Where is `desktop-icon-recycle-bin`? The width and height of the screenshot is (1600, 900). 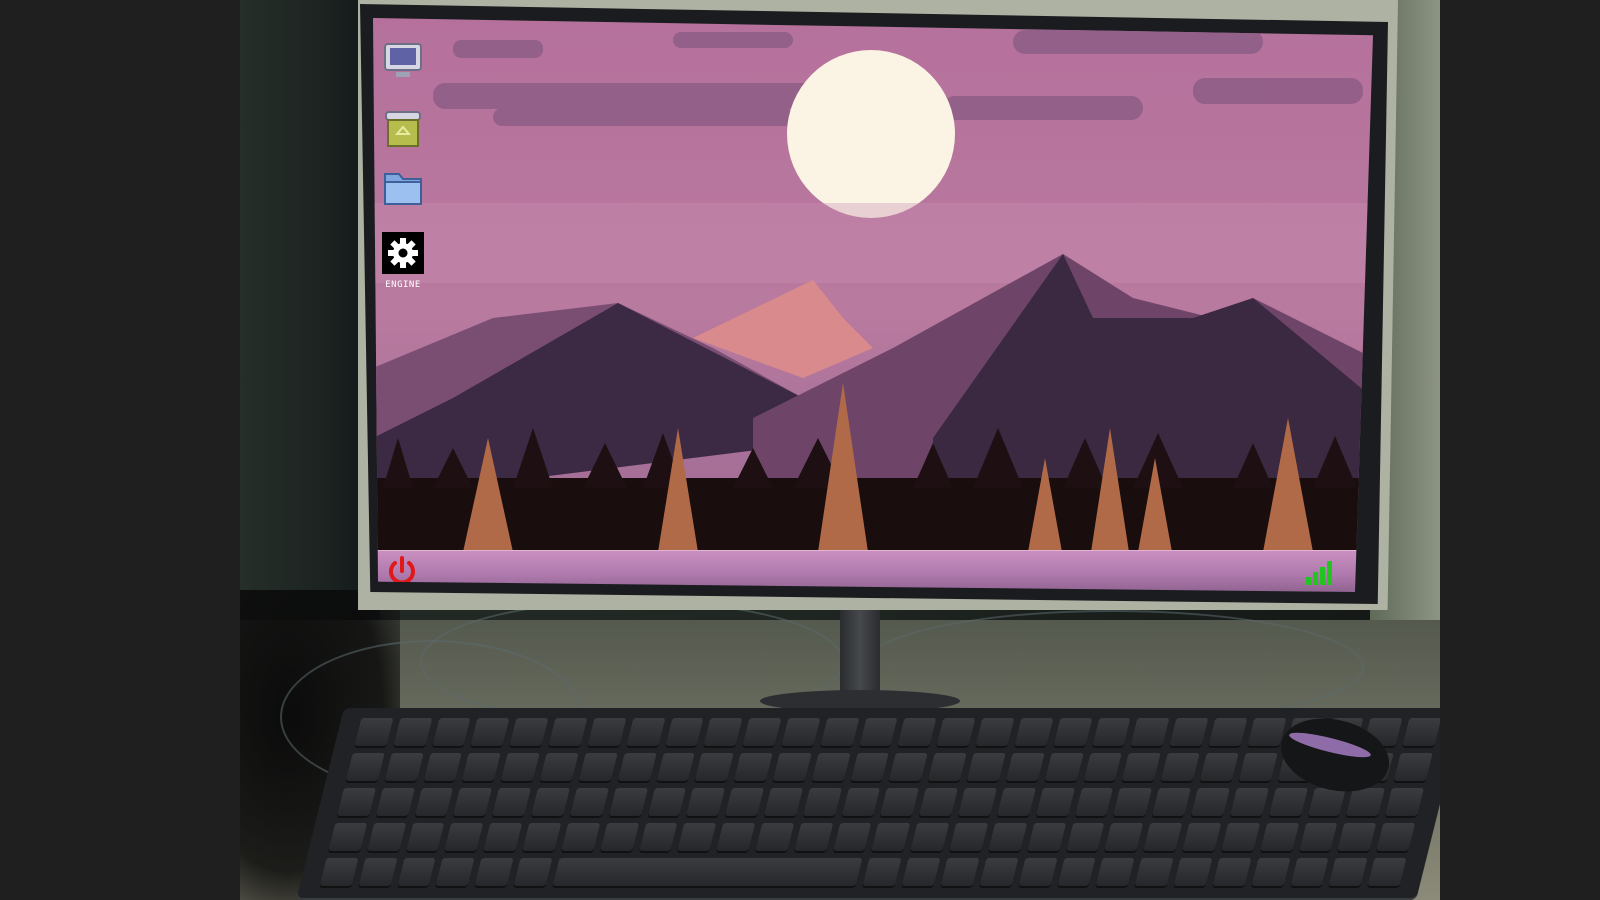 desktop-icon-recycle-bin is located at coordinates (403, 129).